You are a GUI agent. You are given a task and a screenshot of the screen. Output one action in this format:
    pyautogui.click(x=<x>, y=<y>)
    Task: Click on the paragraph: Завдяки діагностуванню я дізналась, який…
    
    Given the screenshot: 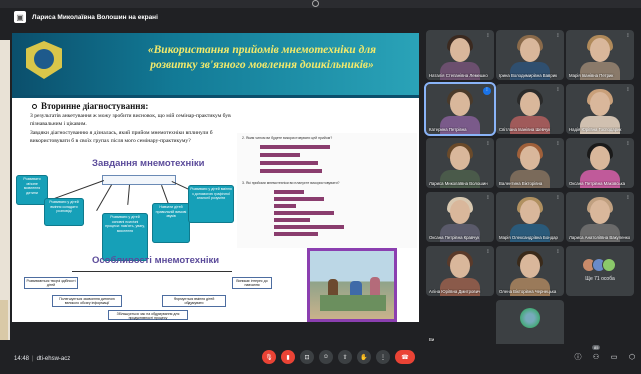 What is the action you would take?
    pyautogui.click(x=121, y=137)
    